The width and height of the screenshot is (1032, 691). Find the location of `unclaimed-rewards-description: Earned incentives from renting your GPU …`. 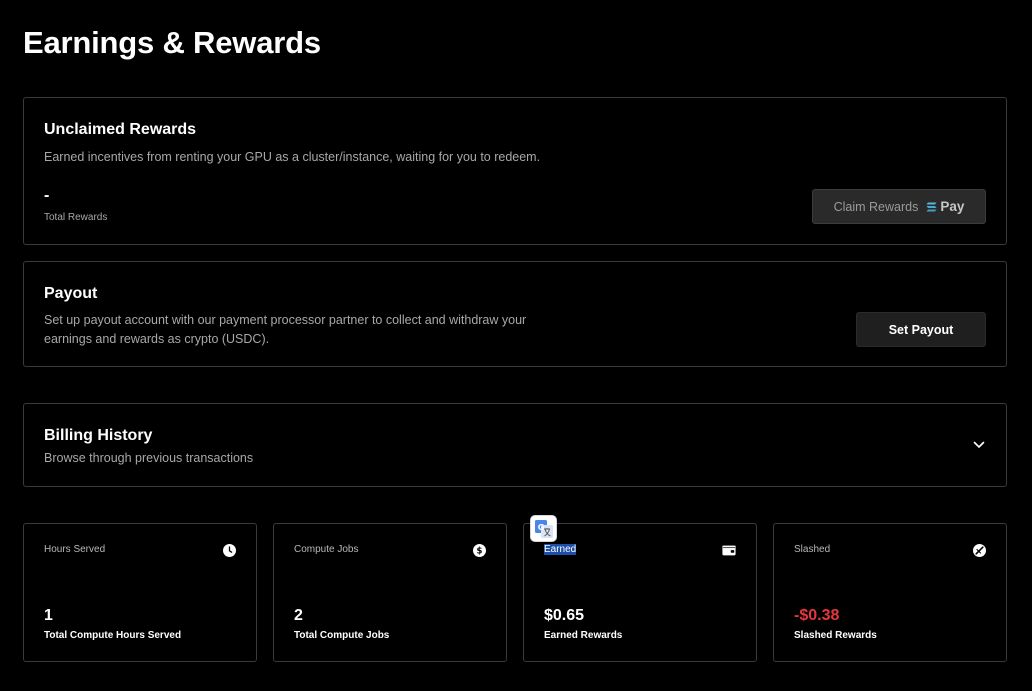

unclaimed-rewards-description: Earned incentives from renting your GPU … is located at coordinates (292, 157).